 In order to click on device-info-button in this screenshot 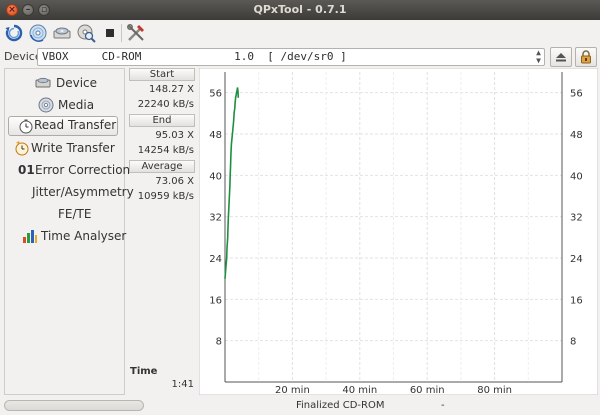, I will do `click(38, 33)`.